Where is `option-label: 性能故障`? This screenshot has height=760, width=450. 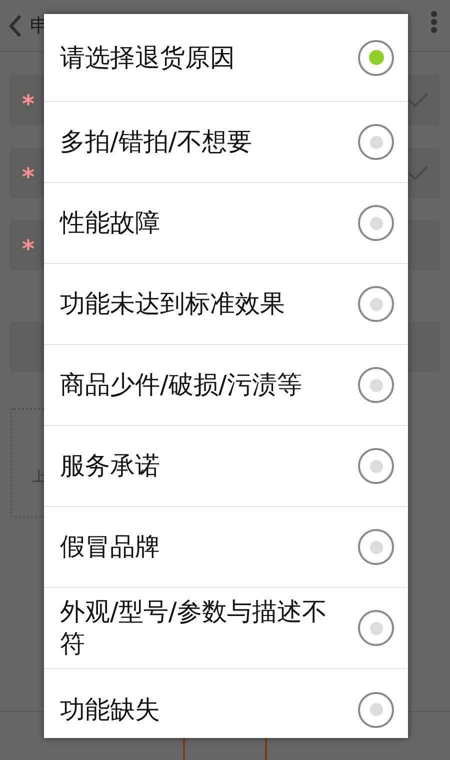
option-label: 性能故障 is located at coordinates (110, 223).